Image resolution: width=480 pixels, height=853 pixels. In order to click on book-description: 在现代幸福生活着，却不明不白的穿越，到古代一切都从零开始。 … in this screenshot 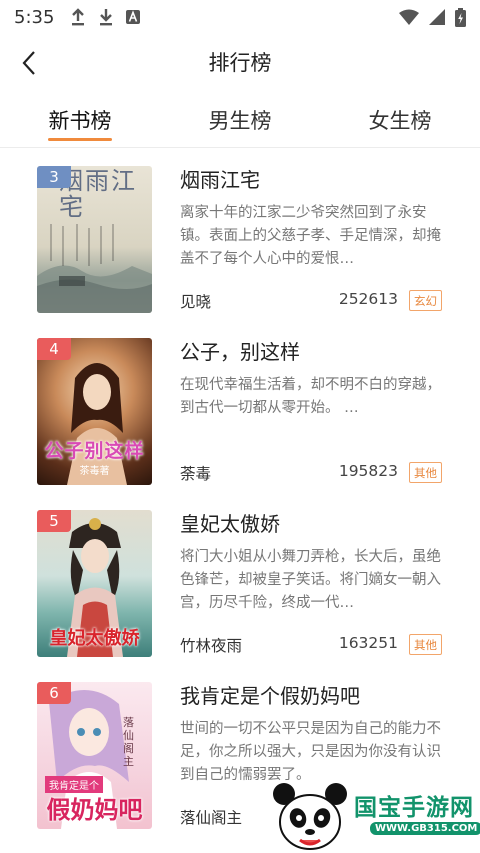, I will do `click(310, 396)`.